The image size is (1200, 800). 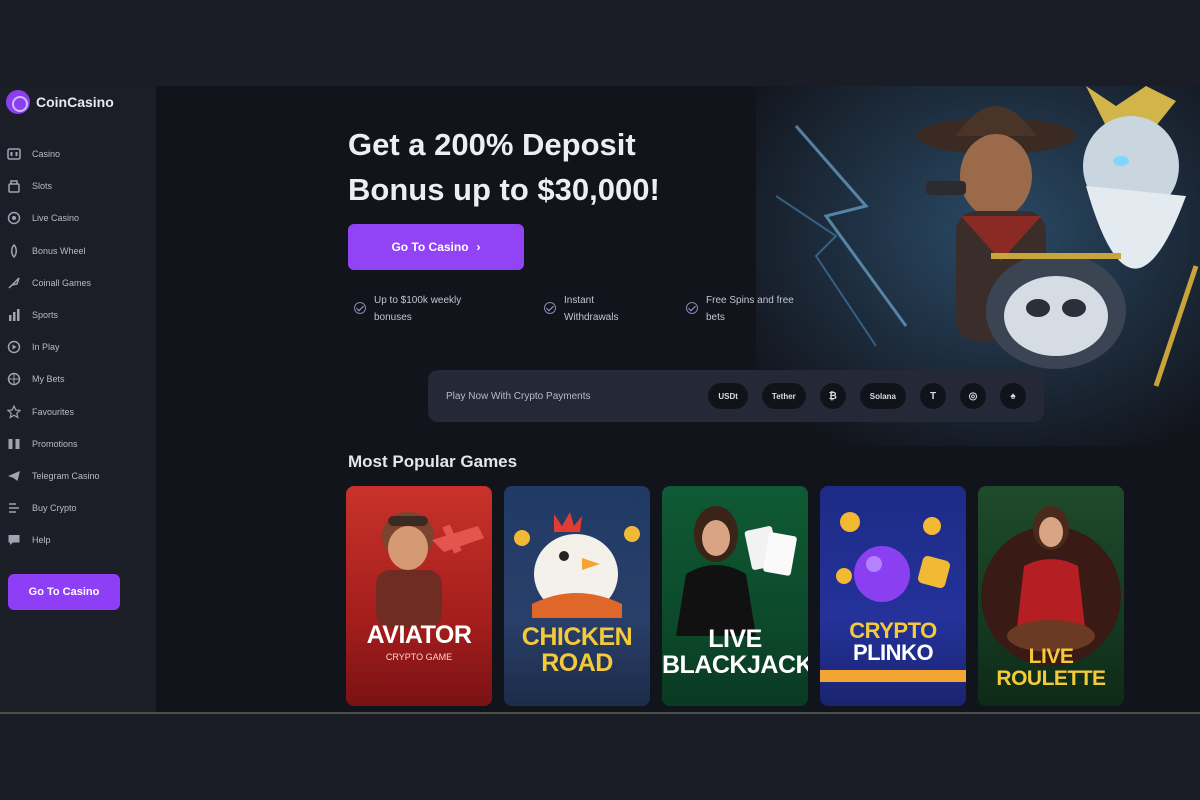 What do you see at coordinates (600, 43) in the screenshot?
I see `screenshot-top-border` at bounding box center [600, 43].